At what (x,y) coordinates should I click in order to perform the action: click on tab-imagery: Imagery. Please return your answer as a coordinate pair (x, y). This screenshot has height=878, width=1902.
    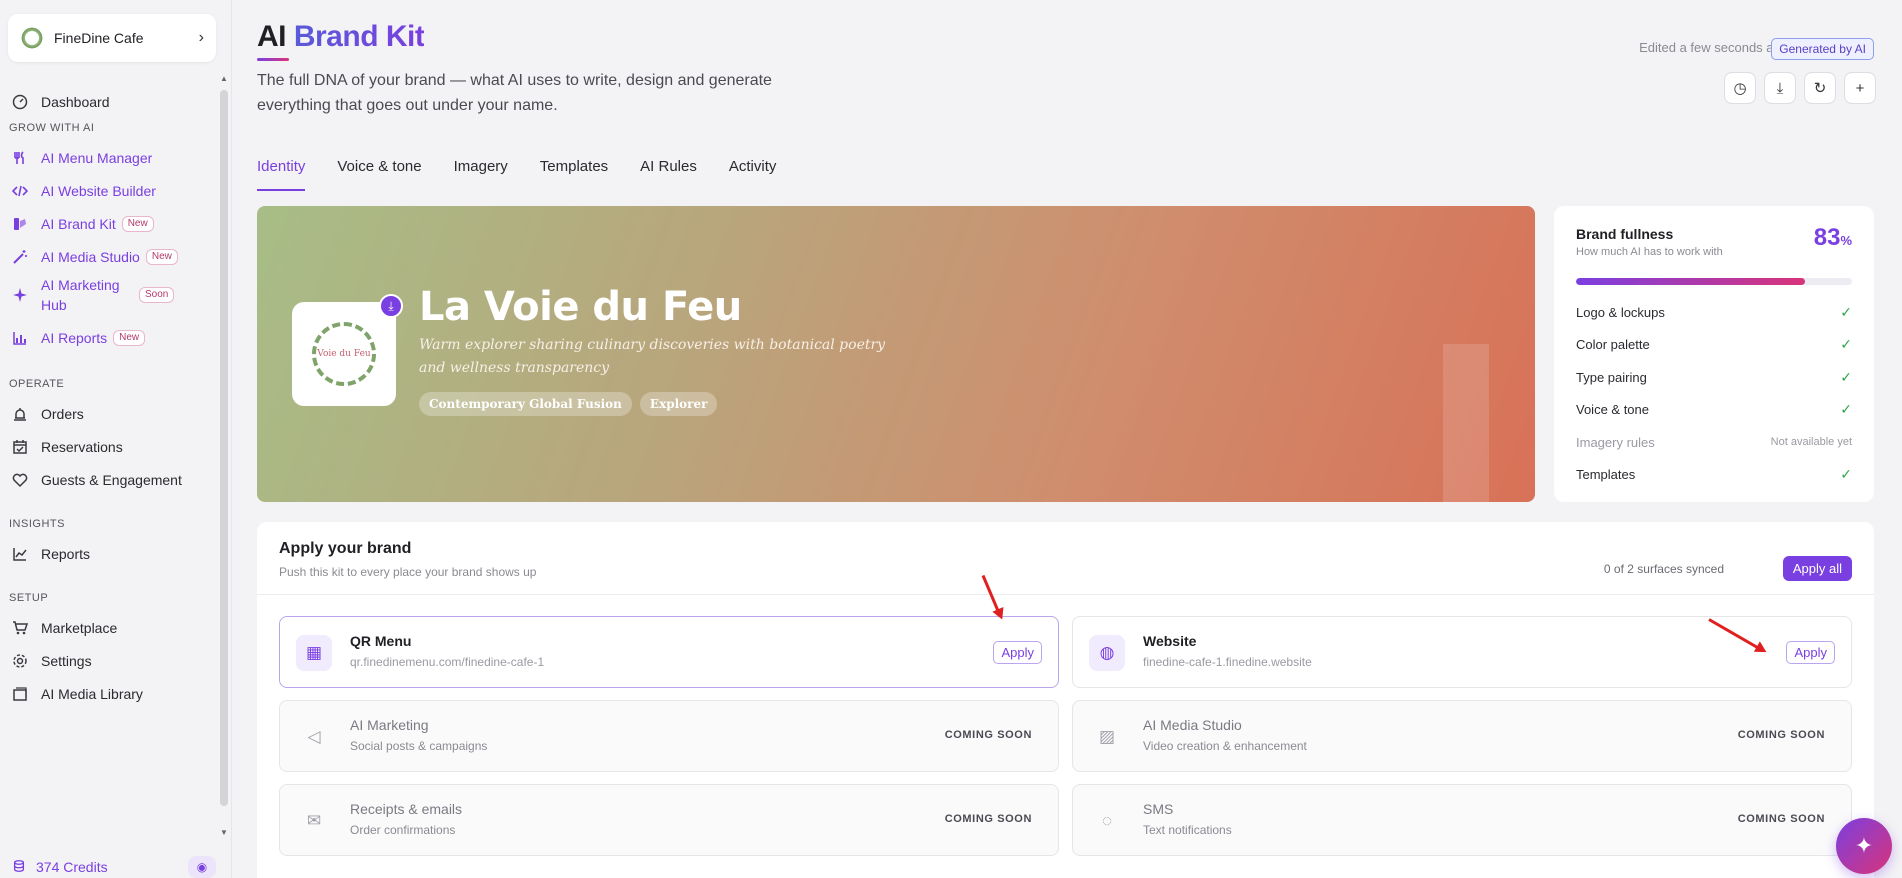
    Looking at the image, I should click on (481, 174).